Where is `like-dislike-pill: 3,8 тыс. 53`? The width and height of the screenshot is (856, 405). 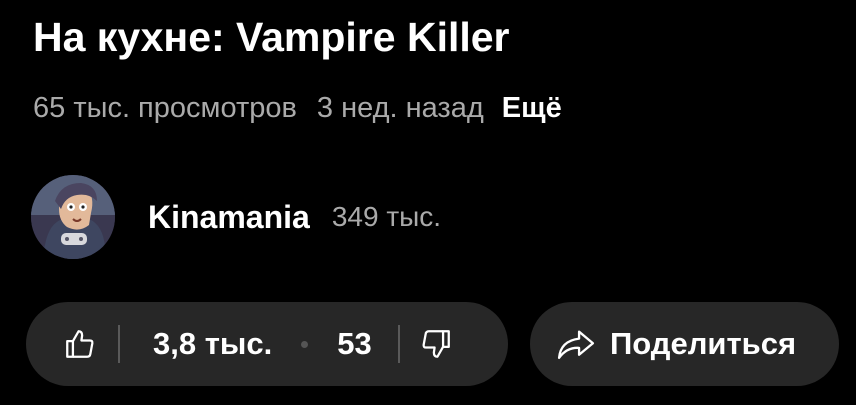
like-dislike-pill: 3,8 тыс. 53 is located at coordinates (267, 344).